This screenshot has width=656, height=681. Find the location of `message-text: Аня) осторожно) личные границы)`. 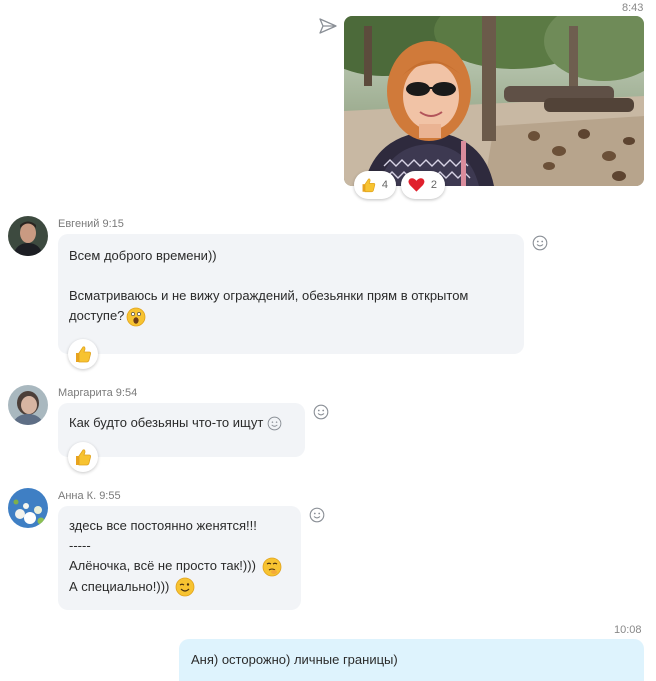

message-text: Аня) осторожно) личные границы) is located at coordinates (294, 659).